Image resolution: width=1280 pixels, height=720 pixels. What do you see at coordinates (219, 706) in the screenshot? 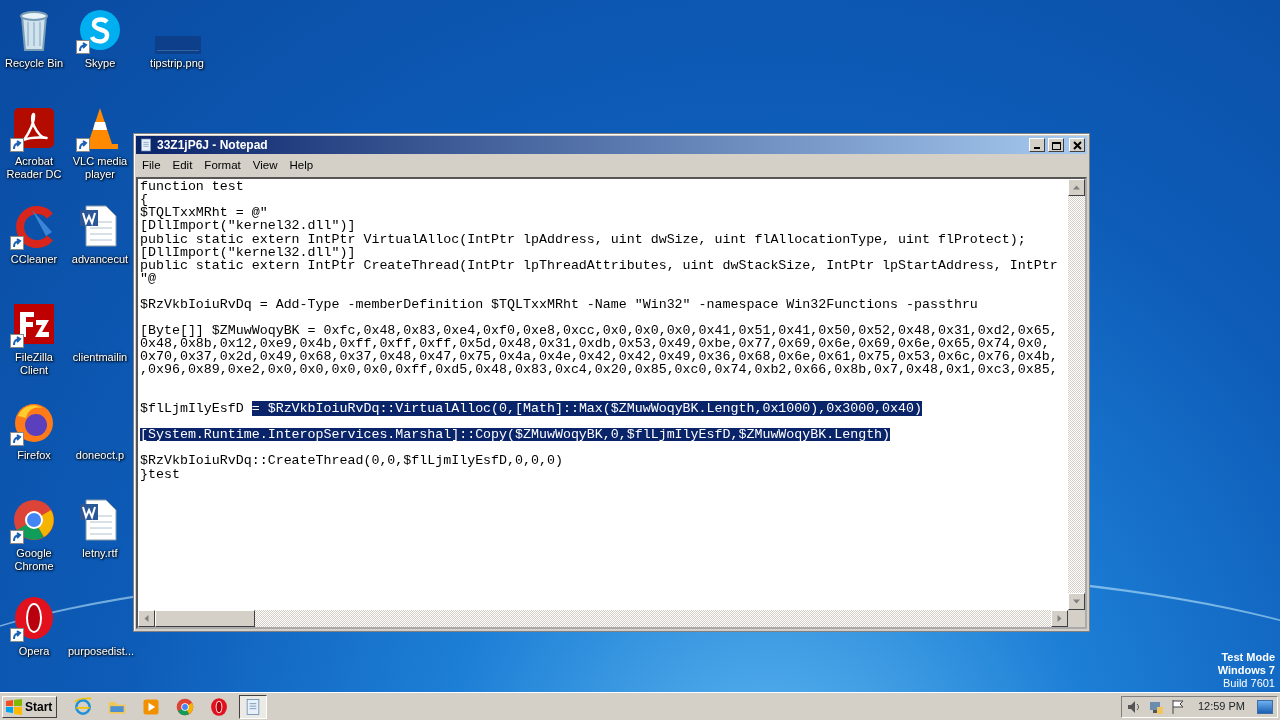
I see `opera-icon` at bounding box center [219, 706].